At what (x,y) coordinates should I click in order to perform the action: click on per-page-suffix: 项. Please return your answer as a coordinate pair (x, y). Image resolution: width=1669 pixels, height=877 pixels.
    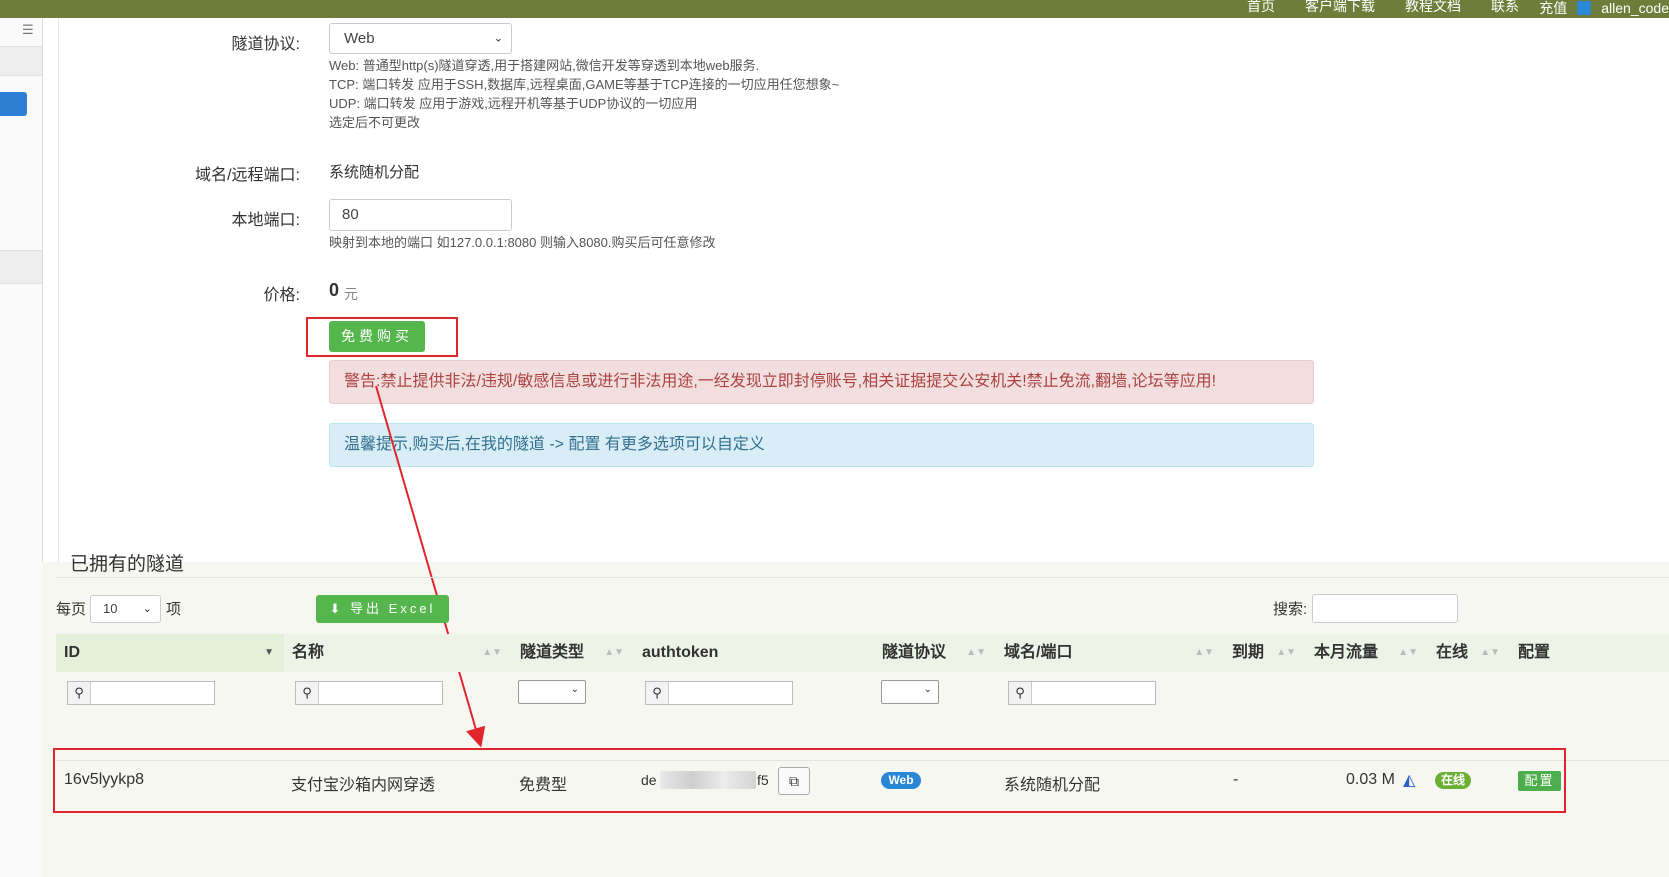
    Looking at the image, I should click on (174, 609).